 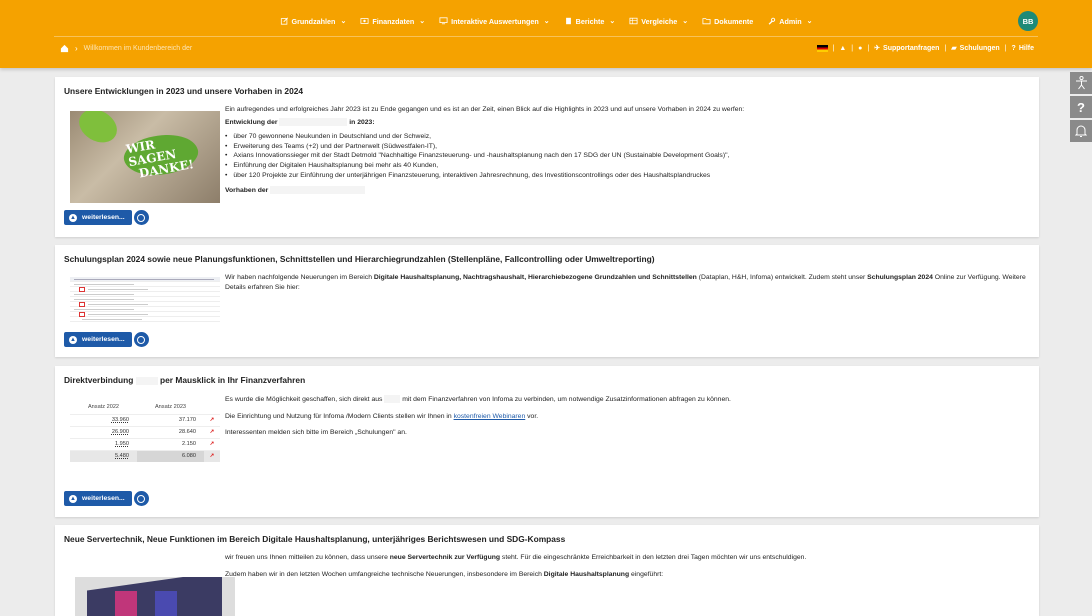 I want to click on table-row: 1.950 2.150 ↗, so click(x=145, y=443).